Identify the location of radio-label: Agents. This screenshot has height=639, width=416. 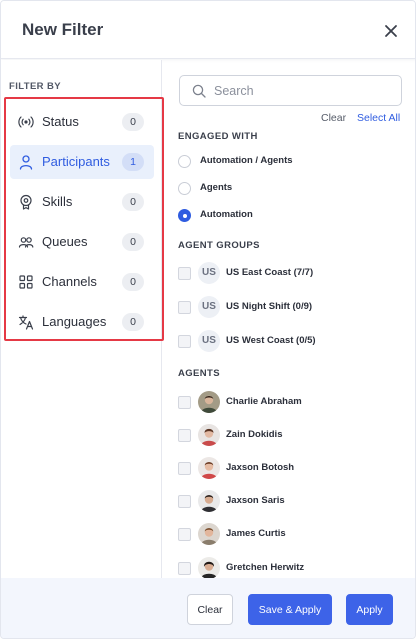
(216, 187).